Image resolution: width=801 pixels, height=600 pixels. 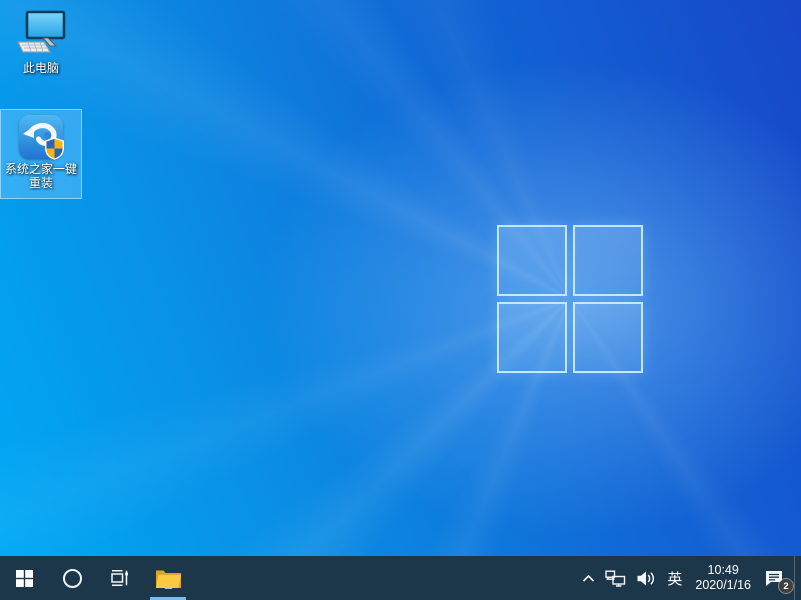 I want to click on task-view-icon, so click(x=119, y=578).